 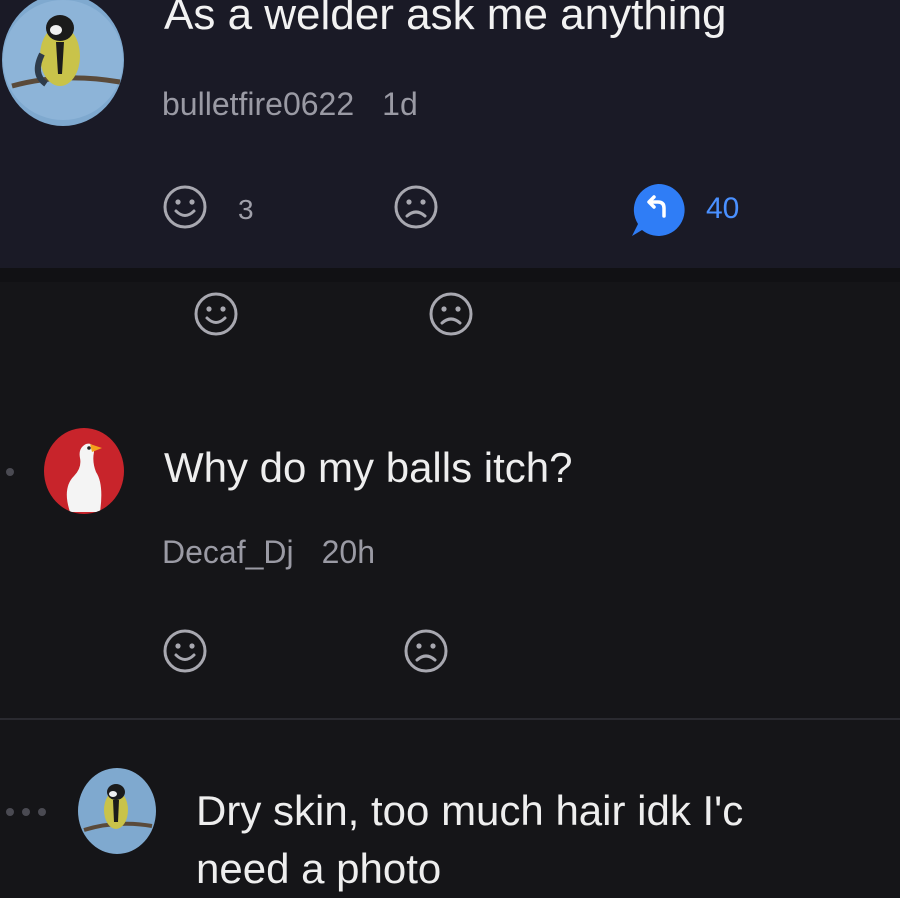 What do you see at coordinates (450, 275) in the screenshot?
I see `post-separator` at bounding box center [450, 275].